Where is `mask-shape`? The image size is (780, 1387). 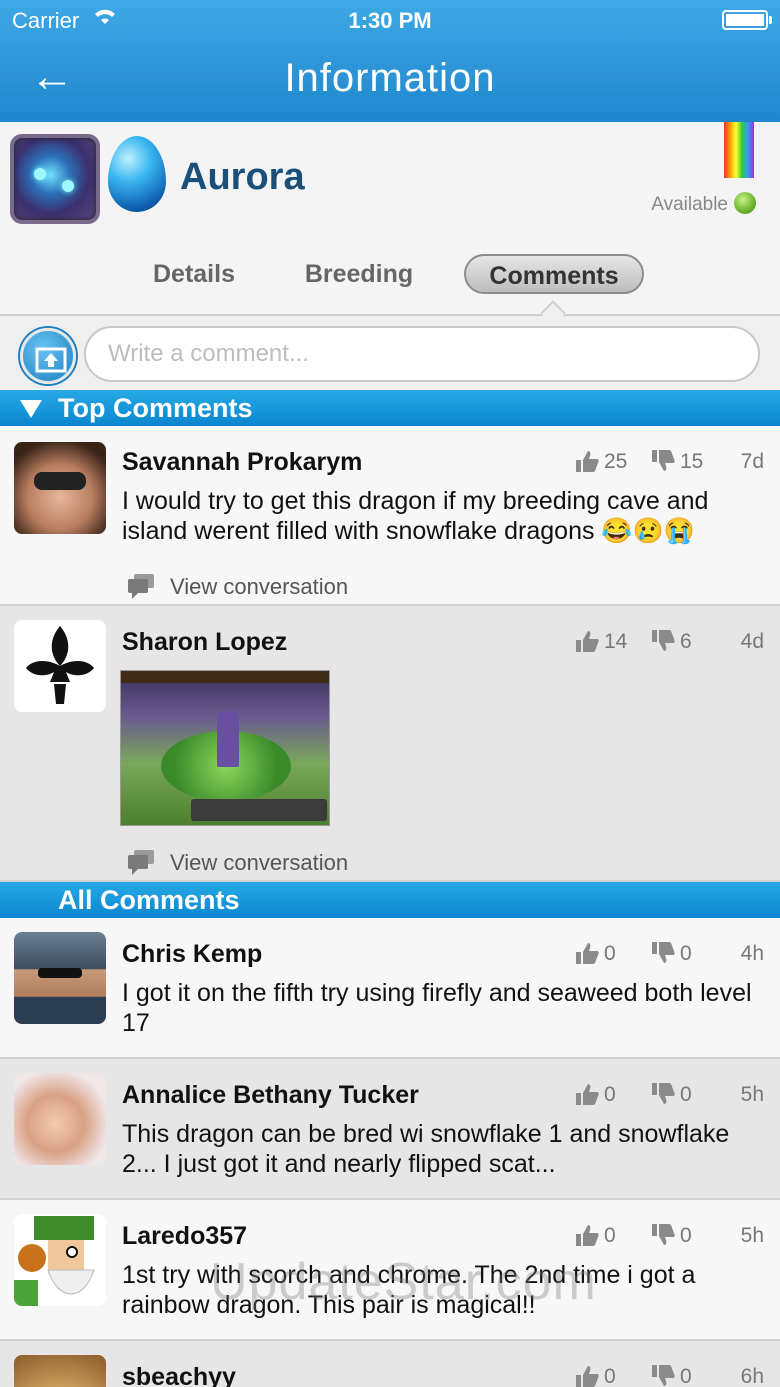
mask-shape is located at coordinates (60, 481).